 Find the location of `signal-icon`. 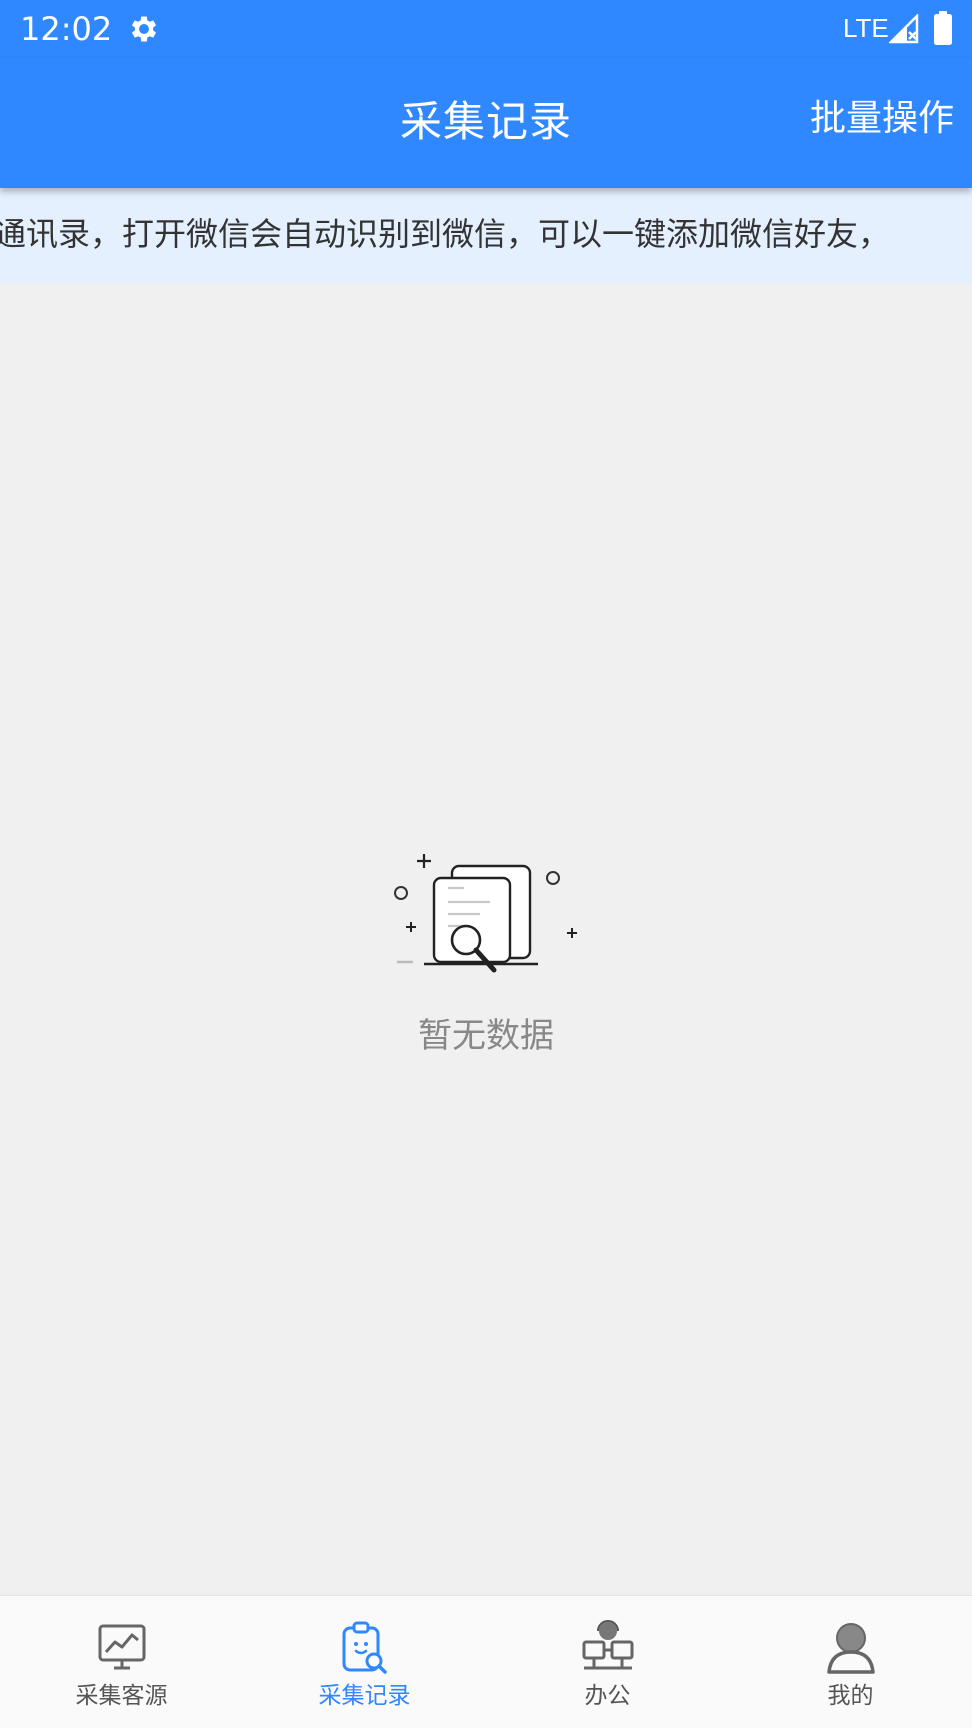

signal-icon is located at coordinates (904, 29).